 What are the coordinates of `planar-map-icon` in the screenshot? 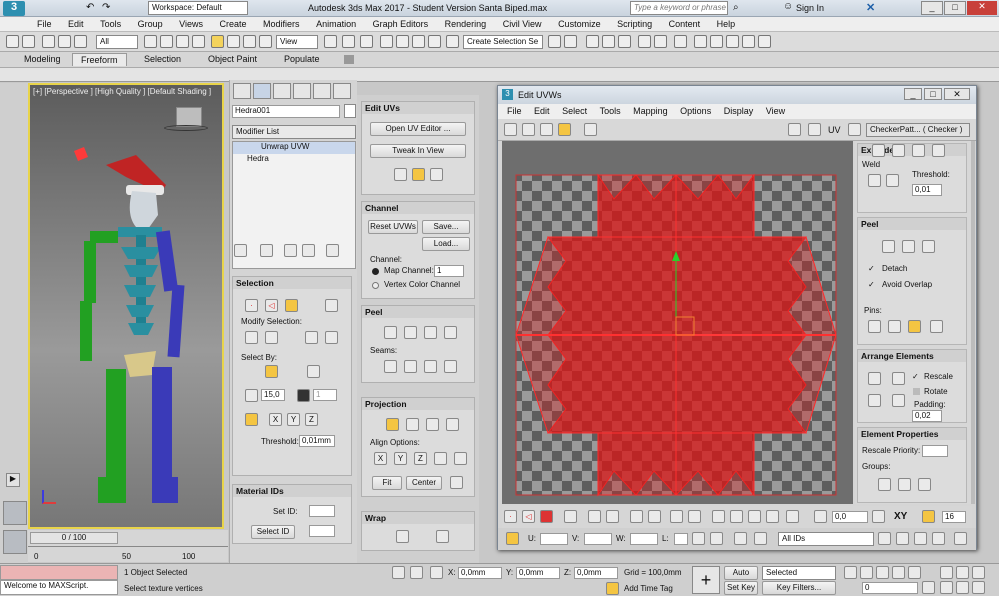 It's located at (392, 424).